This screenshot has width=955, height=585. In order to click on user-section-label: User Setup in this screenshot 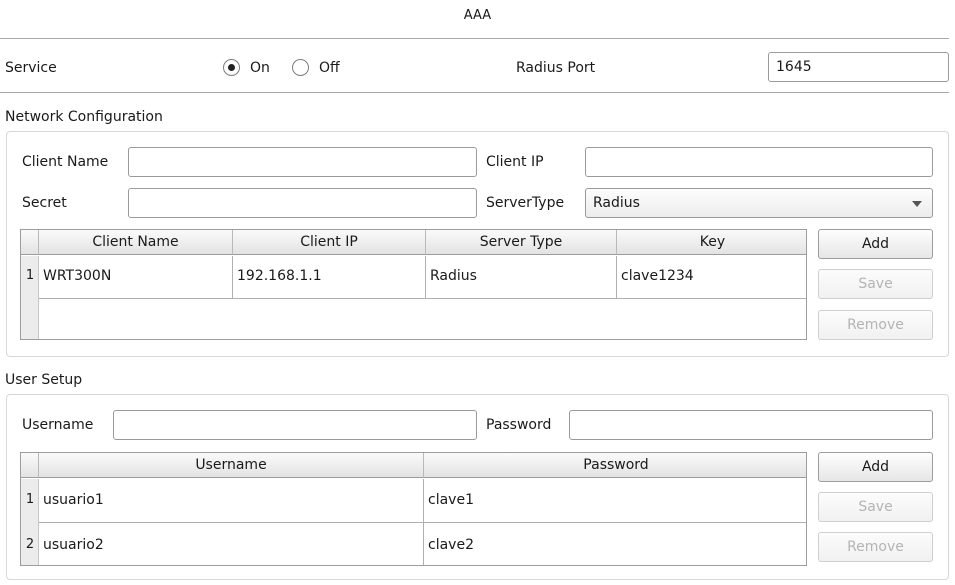, I will do `click(44, 380)`.